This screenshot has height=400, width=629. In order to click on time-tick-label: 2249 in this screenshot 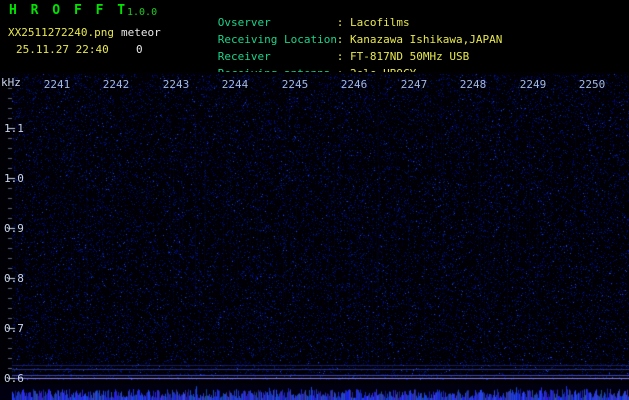, I will do `click(533, 84)`.